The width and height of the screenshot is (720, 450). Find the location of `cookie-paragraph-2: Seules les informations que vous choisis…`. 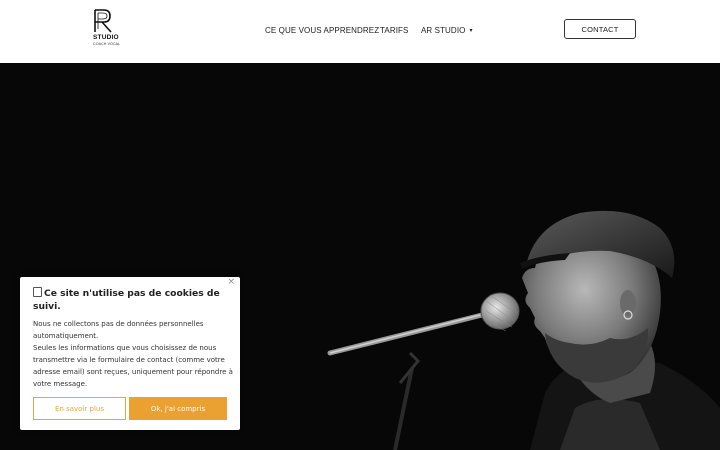

cookie-paragraph-2: Seules les informations que vous choisis… is located at coordinates (133, 366).